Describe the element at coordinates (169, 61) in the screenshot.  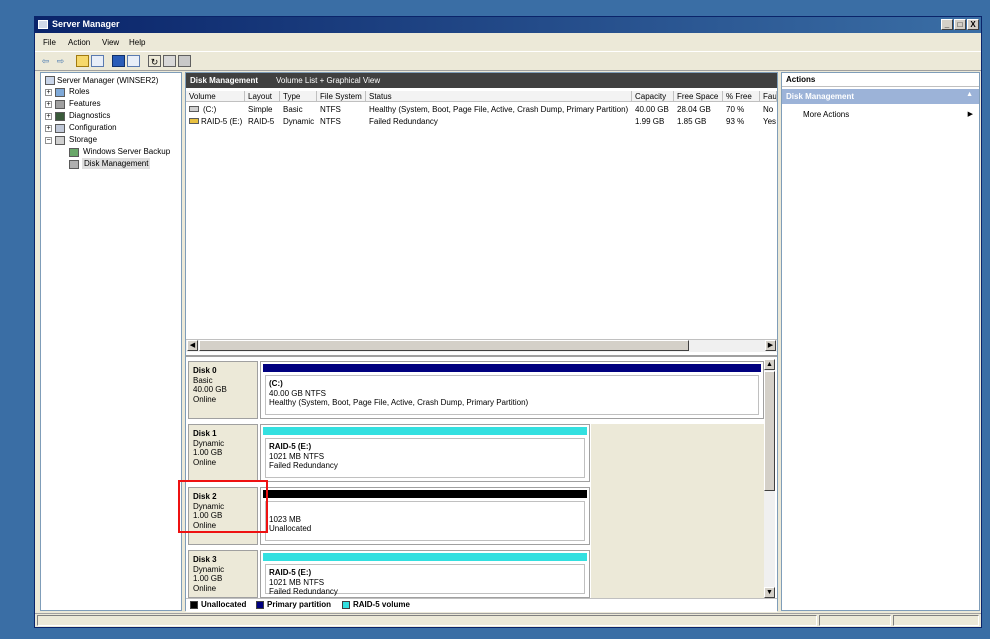
I see `properties-icon` at that location.